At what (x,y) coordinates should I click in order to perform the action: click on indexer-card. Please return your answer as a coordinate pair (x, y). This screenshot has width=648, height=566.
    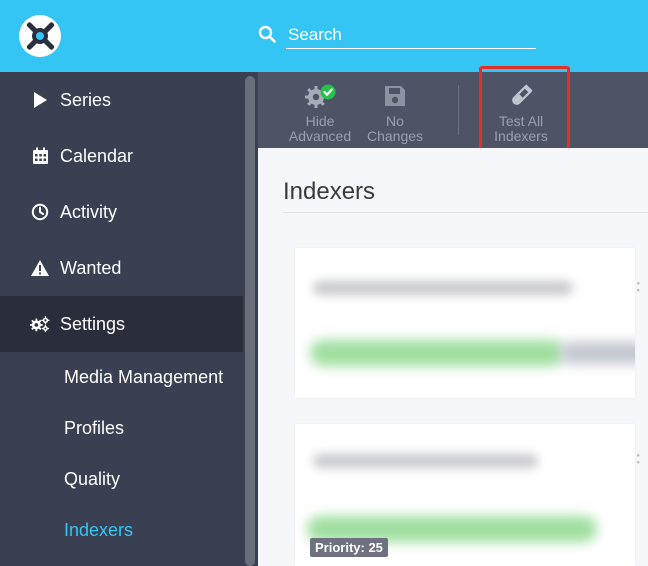
    Looking at the image, I should click on (465, 323).